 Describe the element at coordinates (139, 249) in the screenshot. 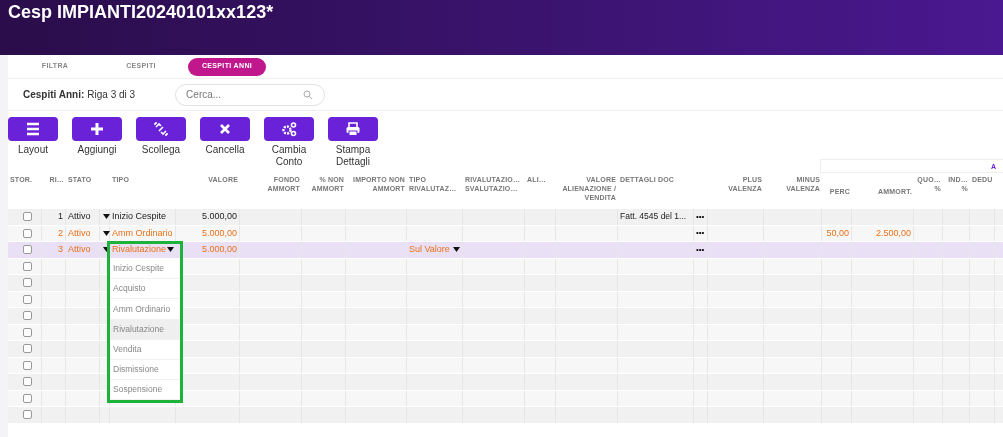

I see `table-cell-text: Rivalutazione` at that location.